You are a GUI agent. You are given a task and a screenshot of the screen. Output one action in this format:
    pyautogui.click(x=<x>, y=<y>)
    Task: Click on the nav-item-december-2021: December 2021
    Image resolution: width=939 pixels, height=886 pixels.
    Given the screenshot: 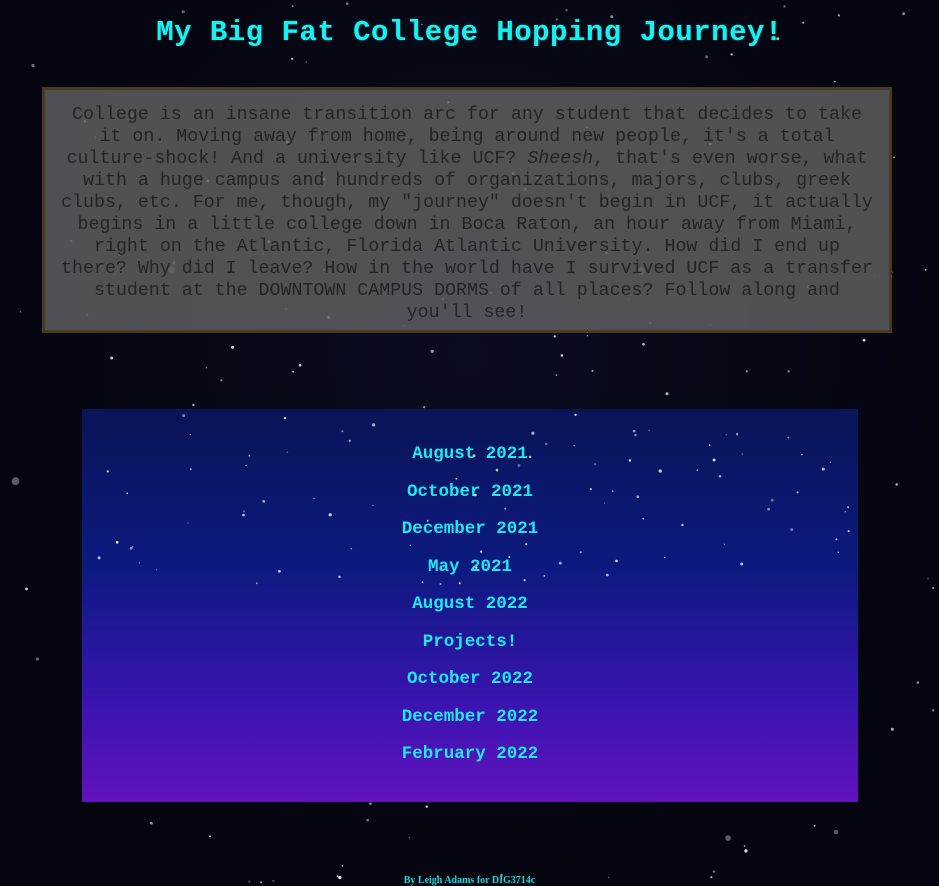 What is the action you would take?
    pyautogui.click(x=470, y=537)
    